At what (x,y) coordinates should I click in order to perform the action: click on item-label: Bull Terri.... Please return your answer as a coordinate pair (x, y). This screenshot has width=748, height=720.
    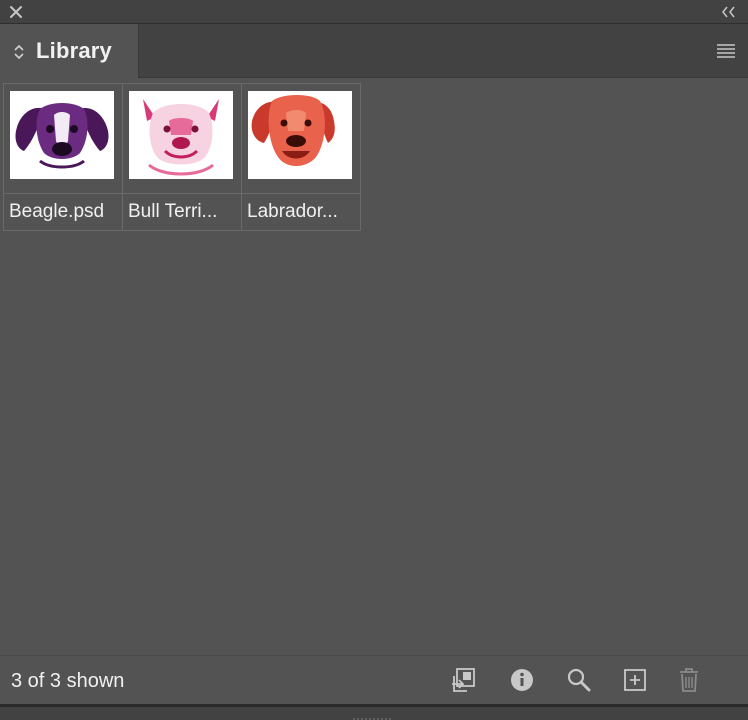
    Looking at the image, I should click on (173, 211).